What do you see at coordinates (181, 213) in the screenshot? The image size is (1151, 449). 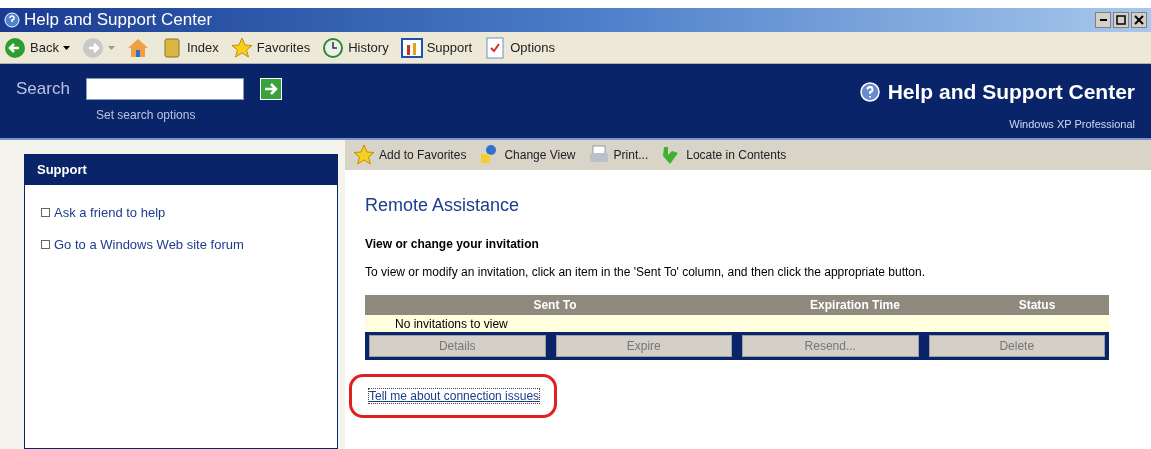 I see `sidebar-link: Ask a friend to help` at bounding box center [181, 213].